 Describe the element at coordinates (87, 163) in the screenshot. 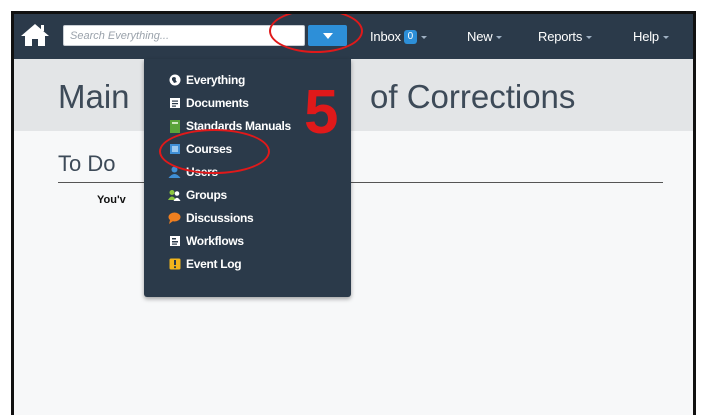

I see `todo-heading: To Do` at that location.